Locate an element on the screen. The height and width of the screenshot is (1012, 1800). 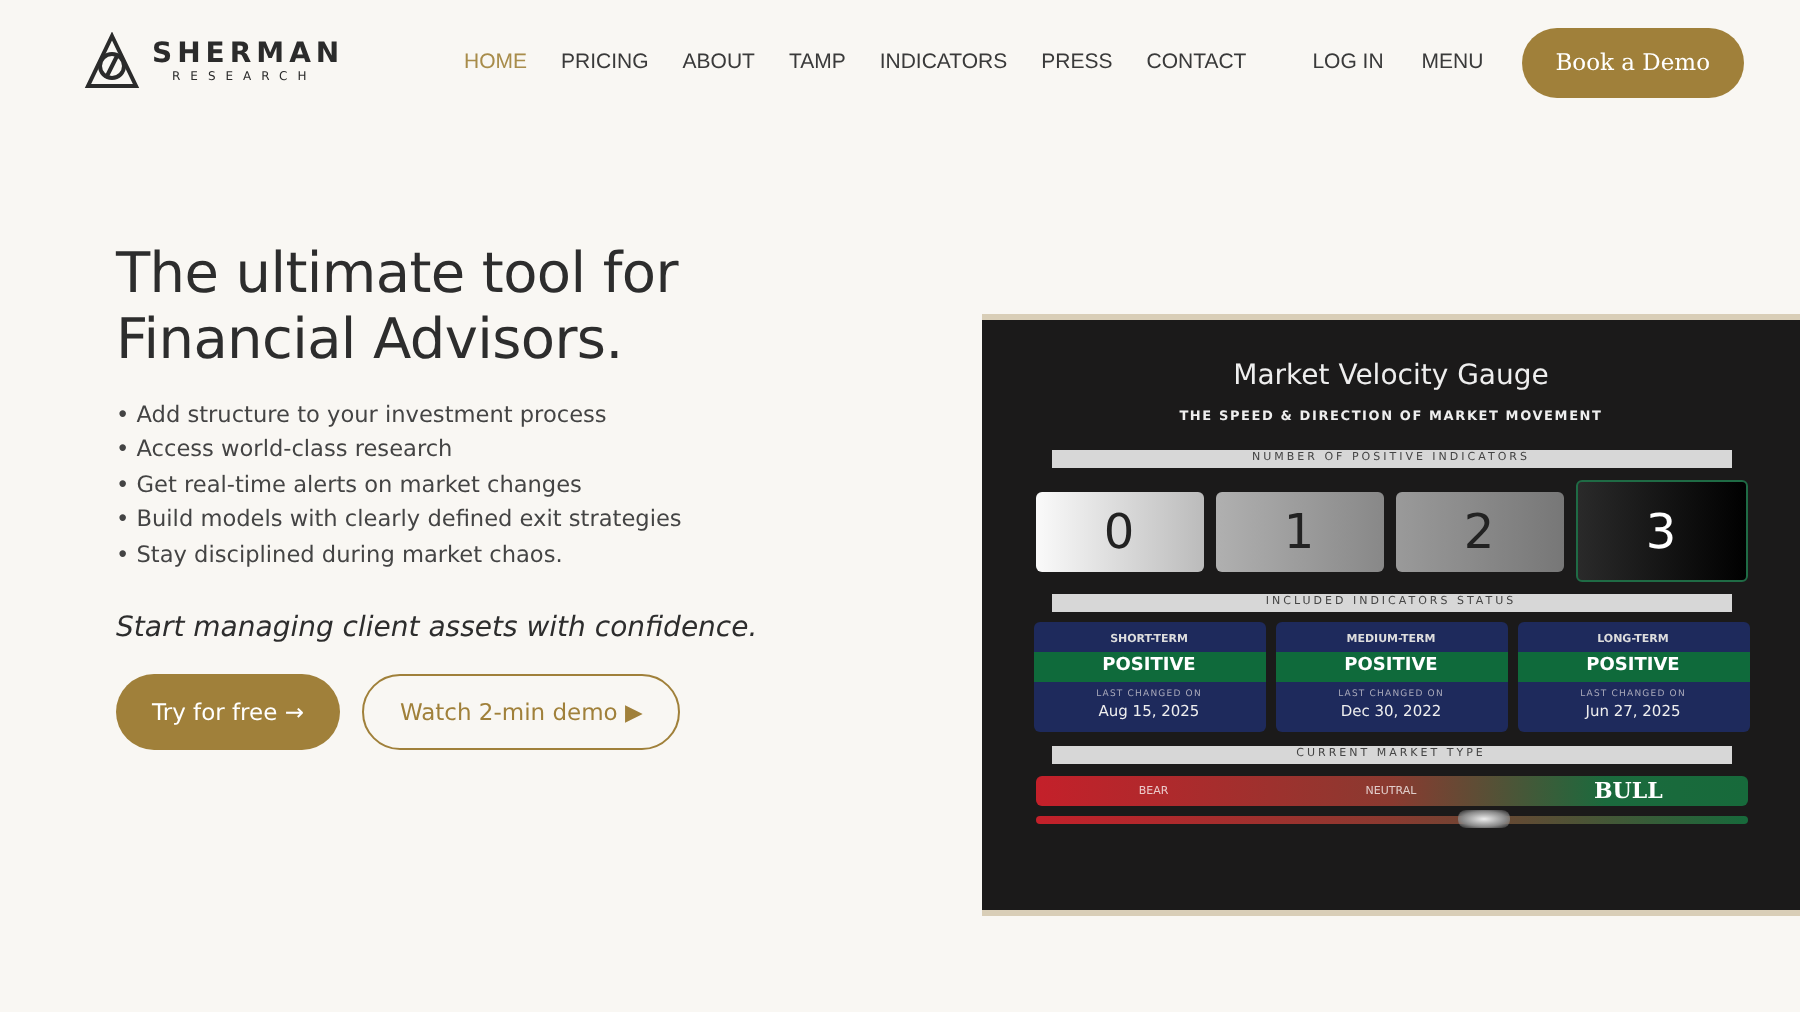
indicator-count: 0 is located at coordinates (1119, 531).